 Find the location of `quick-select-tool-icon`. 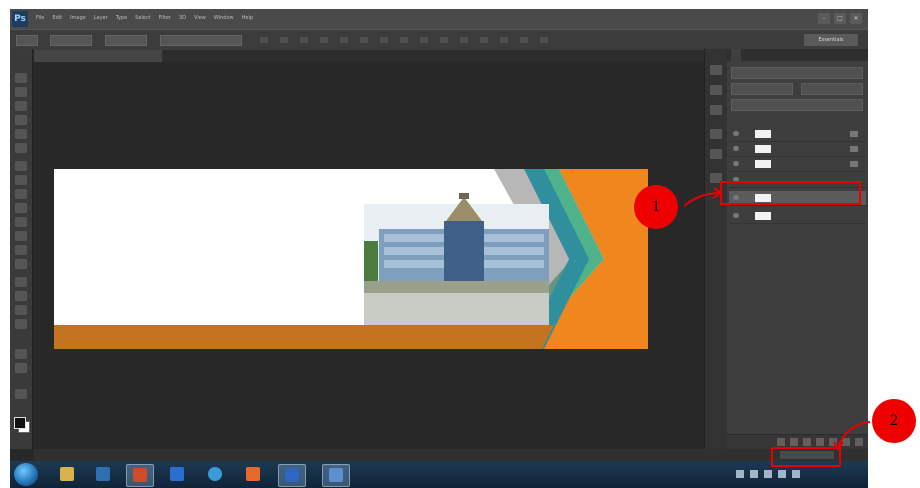

quick-select-tool-icon is located at coordinates (21, 120).